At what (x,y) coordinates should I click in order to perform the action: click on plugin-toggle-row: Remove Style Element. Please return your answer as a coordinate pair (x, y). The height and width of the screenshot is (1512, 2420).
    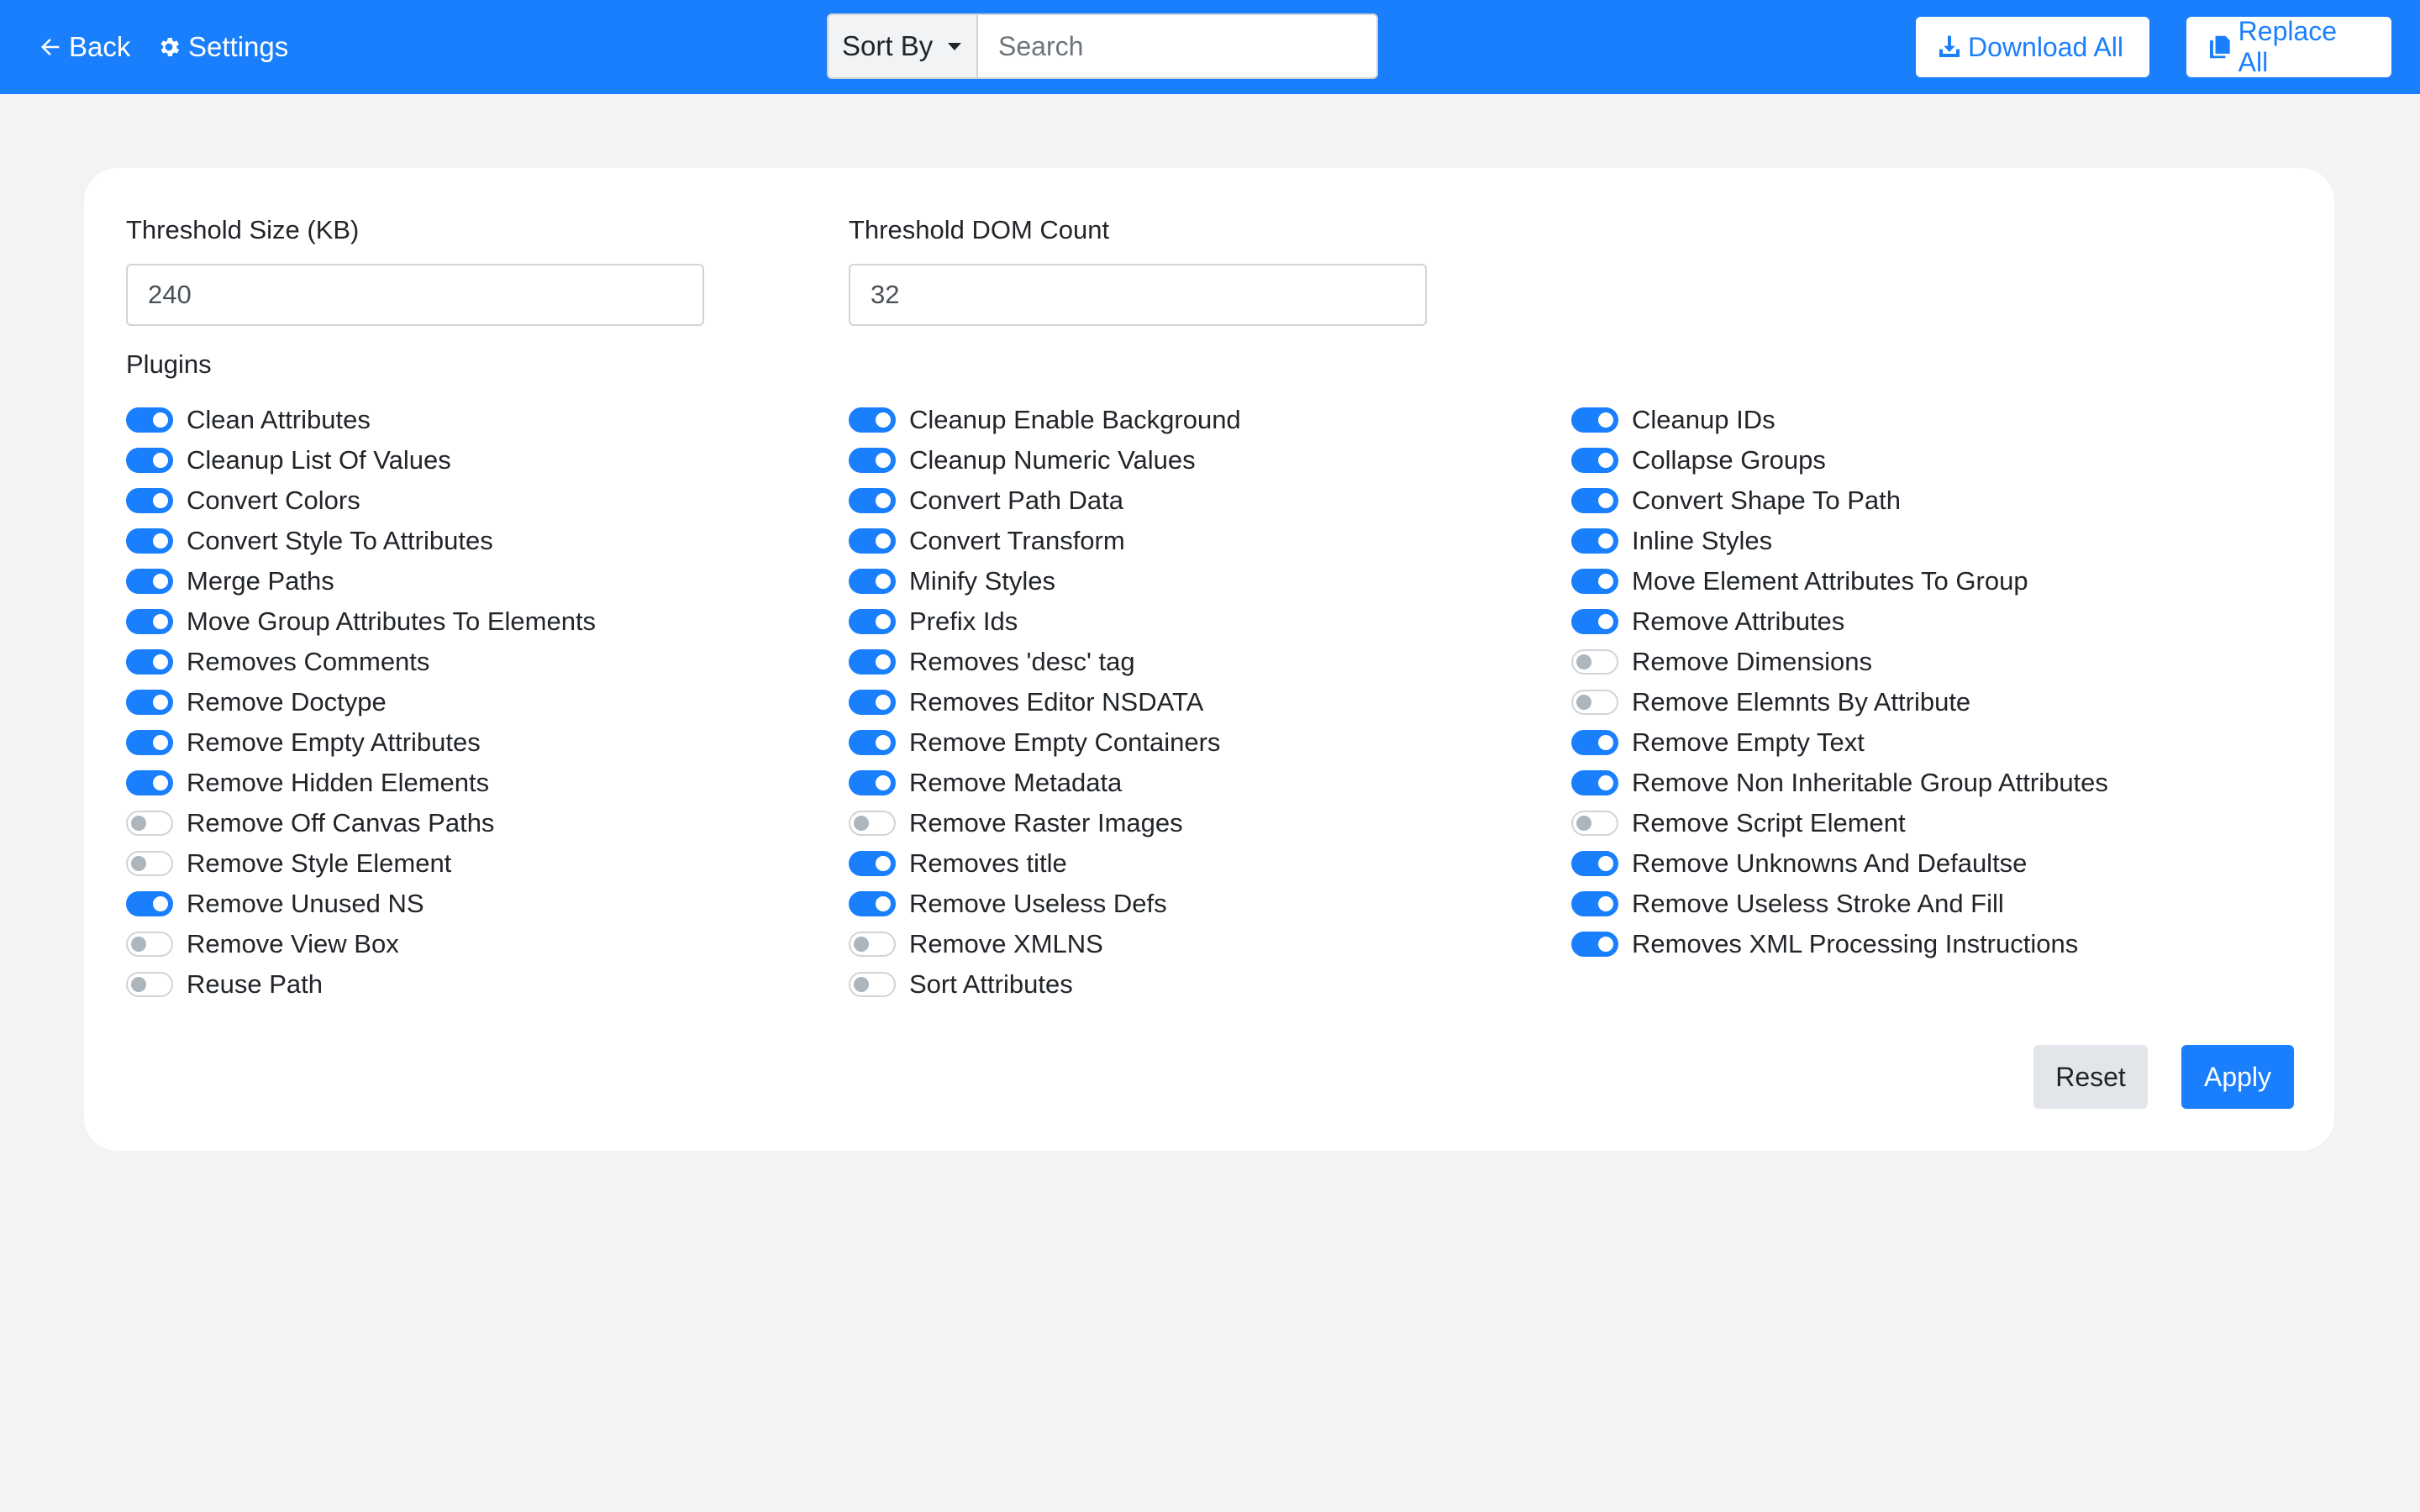
    Looking at the image, I should click on (361, 863).